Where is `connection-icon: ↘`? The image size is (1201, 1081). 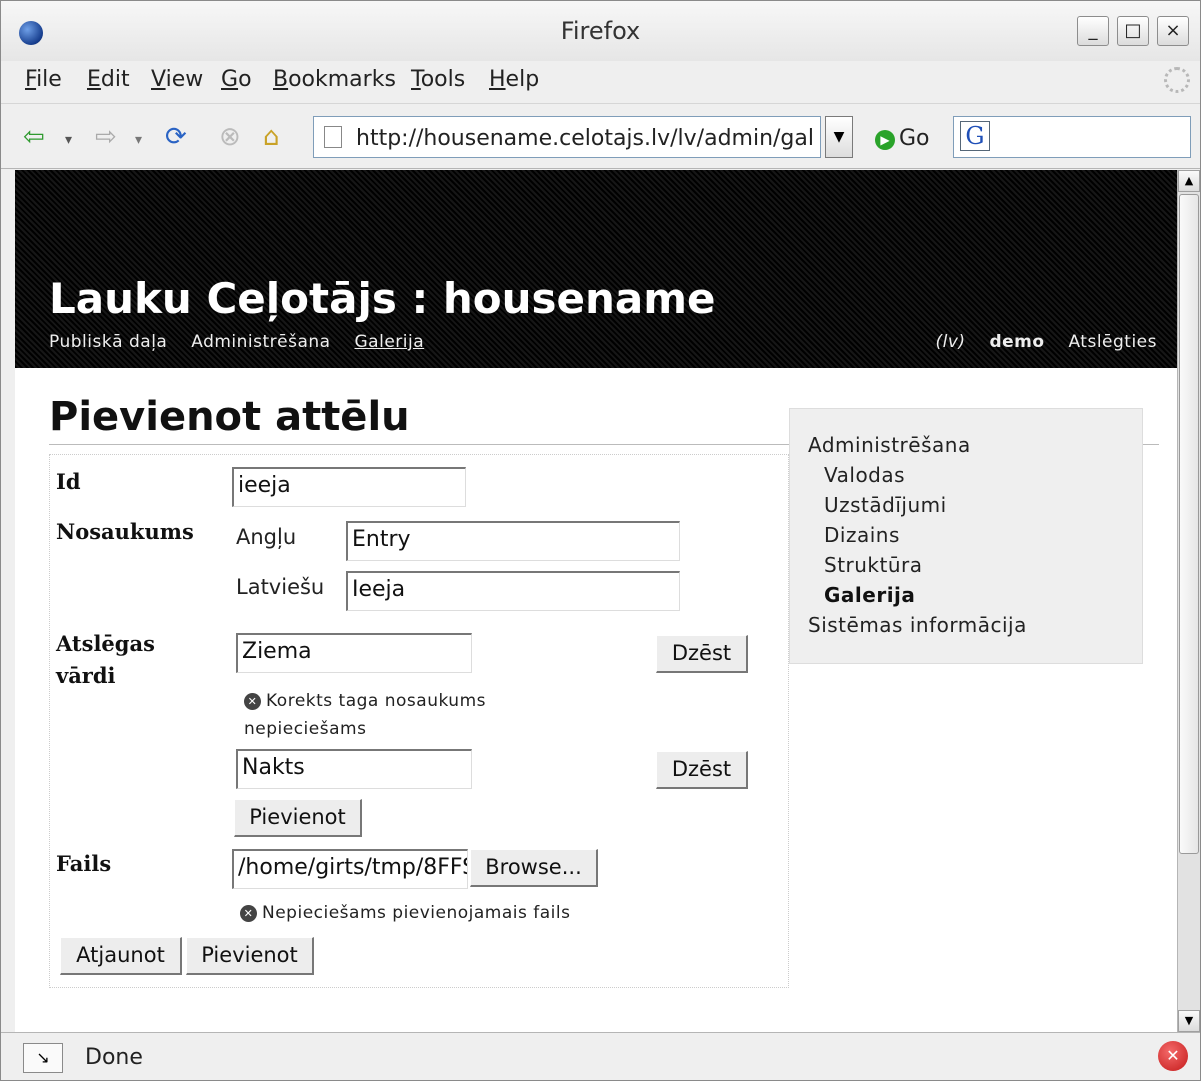
connection-icon: ↘ is located at coordinates (43, 1058).